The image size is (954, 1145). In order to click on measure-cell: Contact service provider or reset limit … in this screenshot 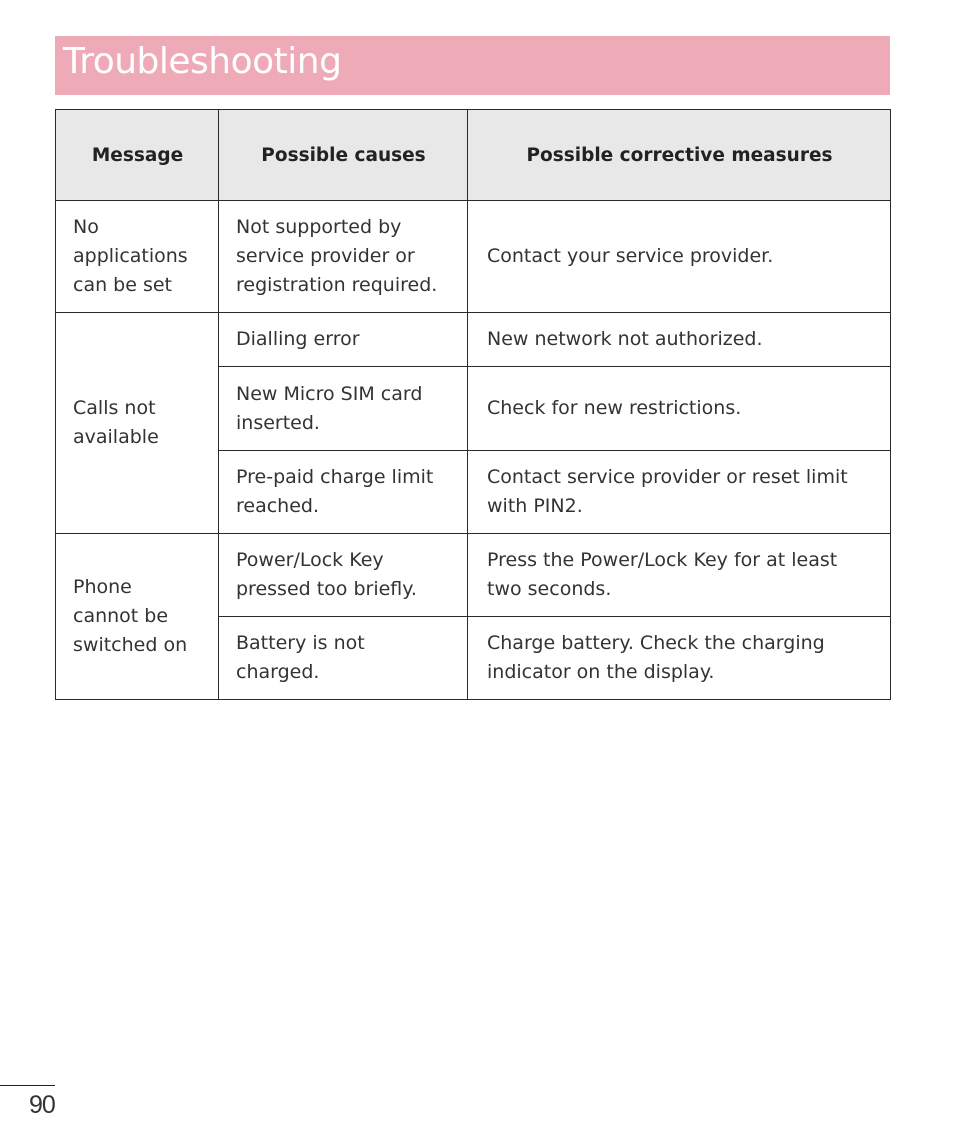, I will do `click(679, 492)`.